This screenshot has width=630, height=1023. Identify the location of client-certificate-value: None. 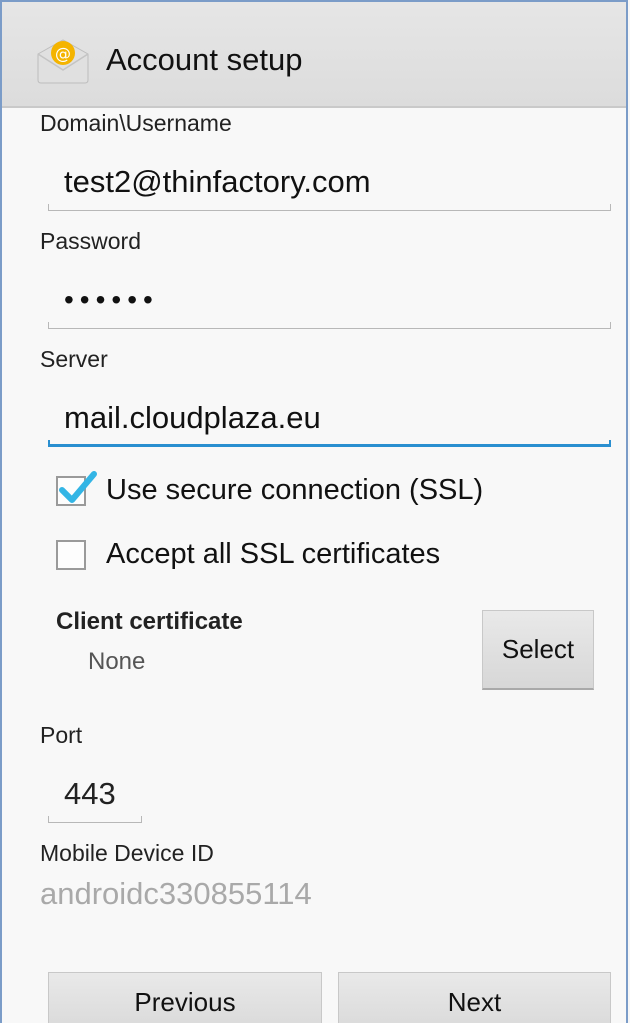
(117, 661).